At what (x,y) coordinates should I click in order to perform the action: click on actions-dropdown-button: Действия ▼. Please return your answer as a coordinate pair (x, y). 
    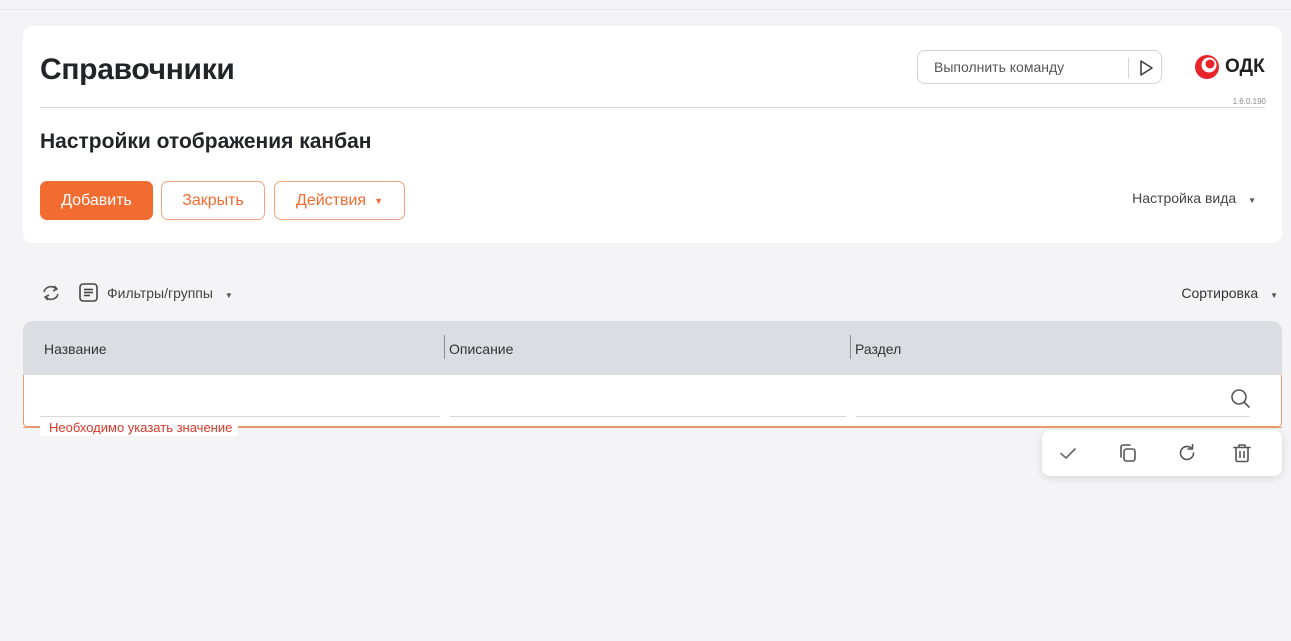
    Looking at the image, I should click on (339, 200).